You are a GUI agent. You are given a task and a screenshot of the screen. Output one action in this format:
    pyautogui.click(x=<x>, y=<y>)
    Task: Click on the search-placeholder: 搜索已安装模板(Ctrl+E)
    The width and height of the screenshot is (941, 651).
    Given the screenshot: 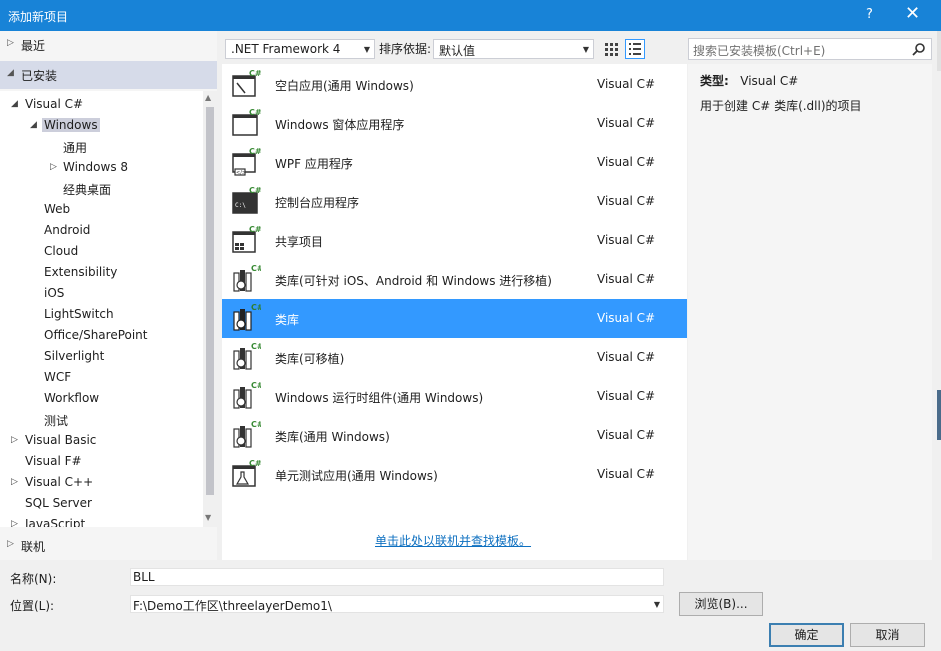 What is the action you would take?
    pyautogui.click(x=759, y=51)
    